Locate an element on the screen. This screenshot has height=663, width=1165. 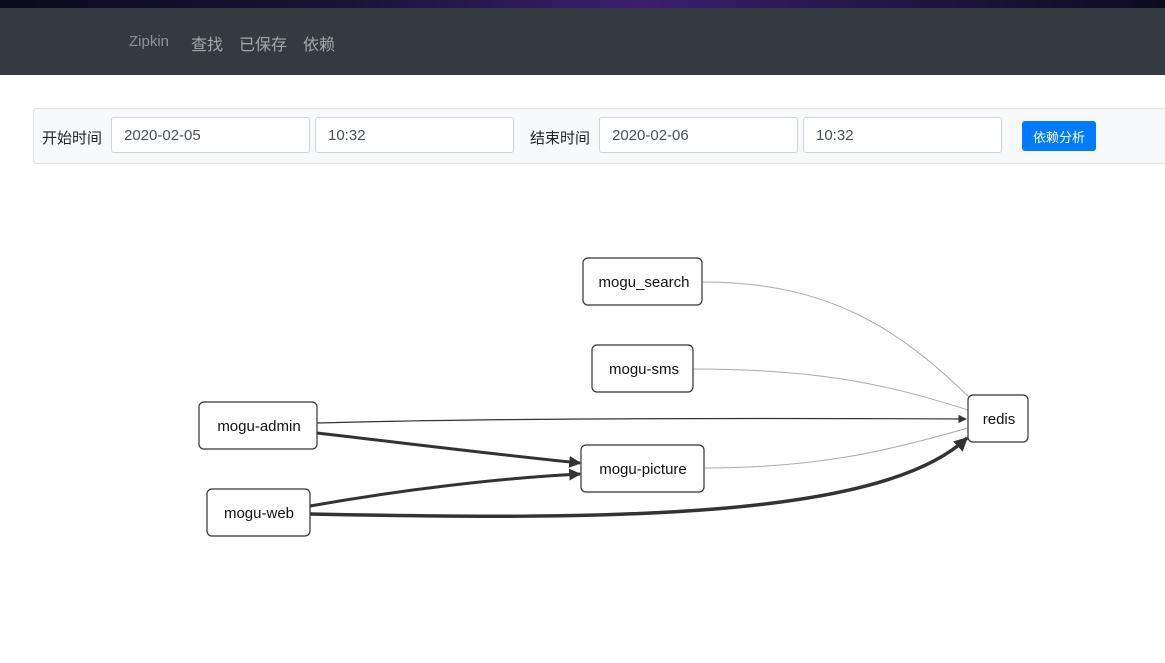
edge-mogu_search-redis is located at coordinates (836, 340).